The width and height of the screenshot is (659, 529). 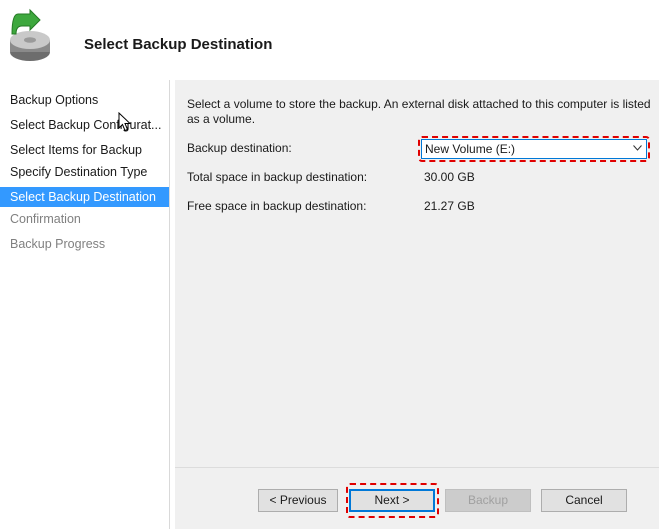 What do you see at coordinates (449, 177) in the screenshot?
I see `total-space-value: 30.00 GB` at bounding box center [449, 177].